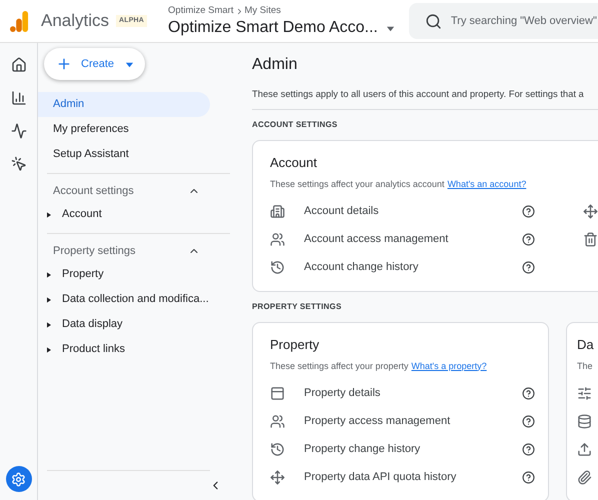 This screenshot has width=598, height=500. What do you see at coordinates (201, 11) in the screenshot?
I see `breadcrumb-link: Optimize Smart` at bounding box center [201, 11].